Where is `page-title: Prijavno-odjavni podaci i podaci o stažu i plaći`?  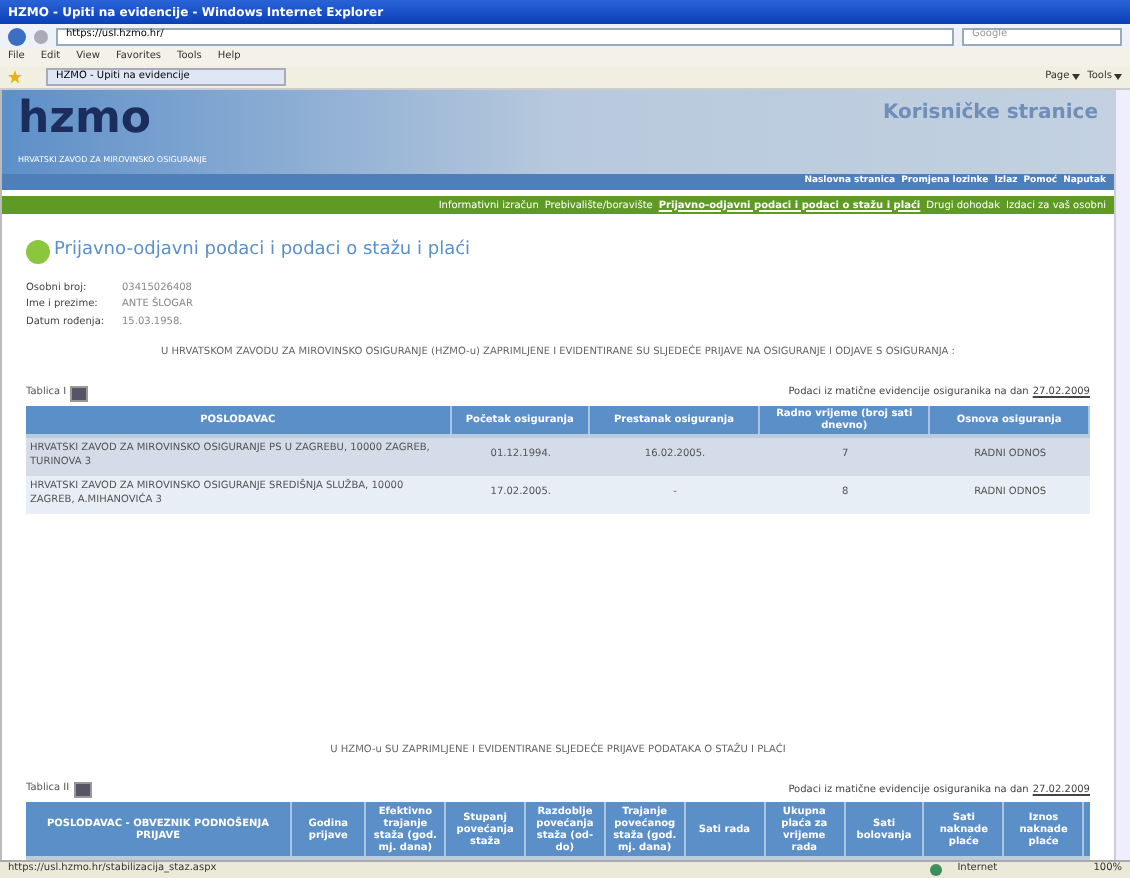
page-title: Prijavno-odjavni podaci i podaci o stažu i plaći is located at coordinates (262, 251).